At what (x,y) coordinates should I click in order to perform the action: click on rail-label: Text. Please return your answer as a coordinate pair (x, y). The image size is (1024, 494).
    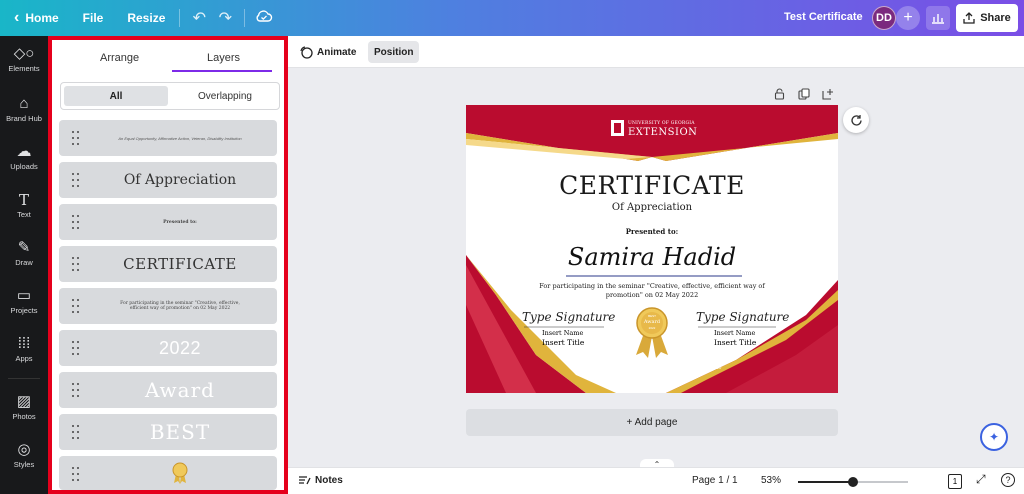
    Looking at the image, I should click on (24, 214).